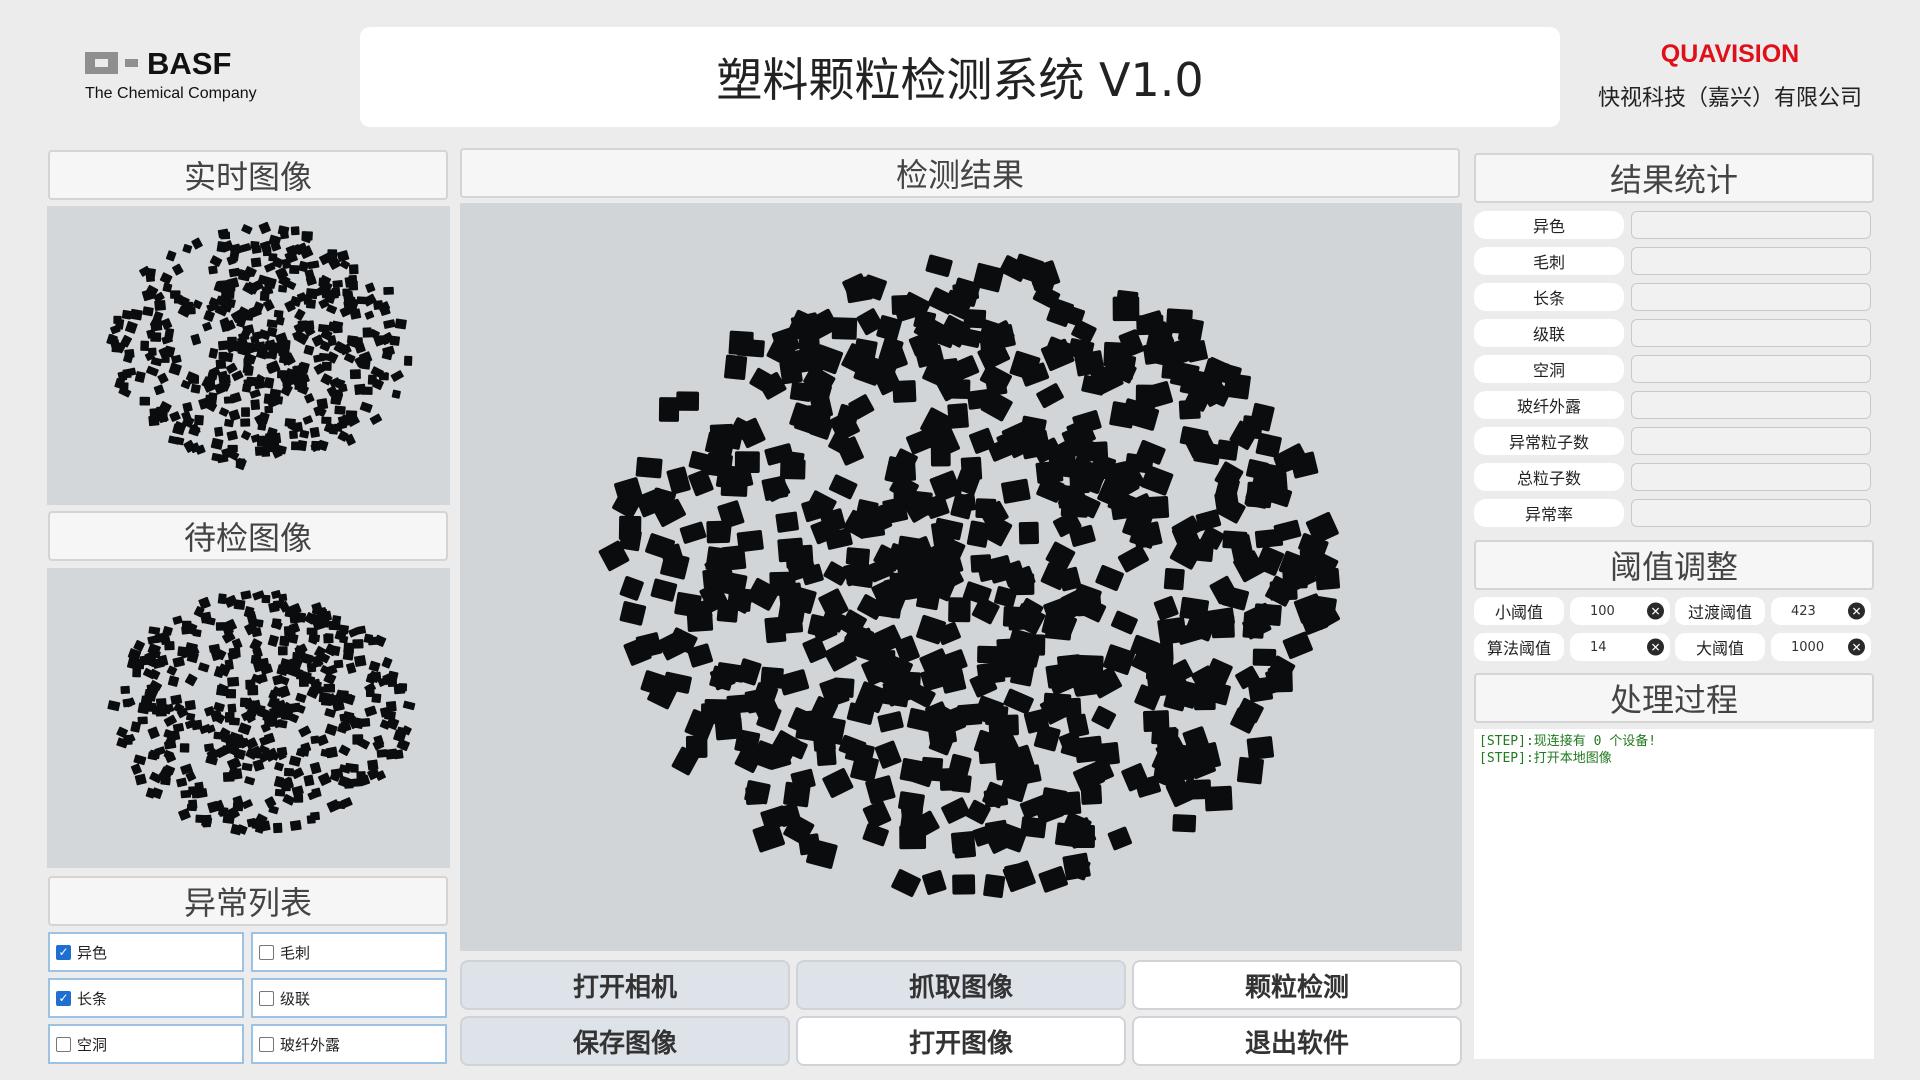 This screenshot has height=1080, width=1920. Describe the element at coordinates (146, 998) in the screenshot. I see `anomaly-checkbox-strip: ✓ 长条` at that location.